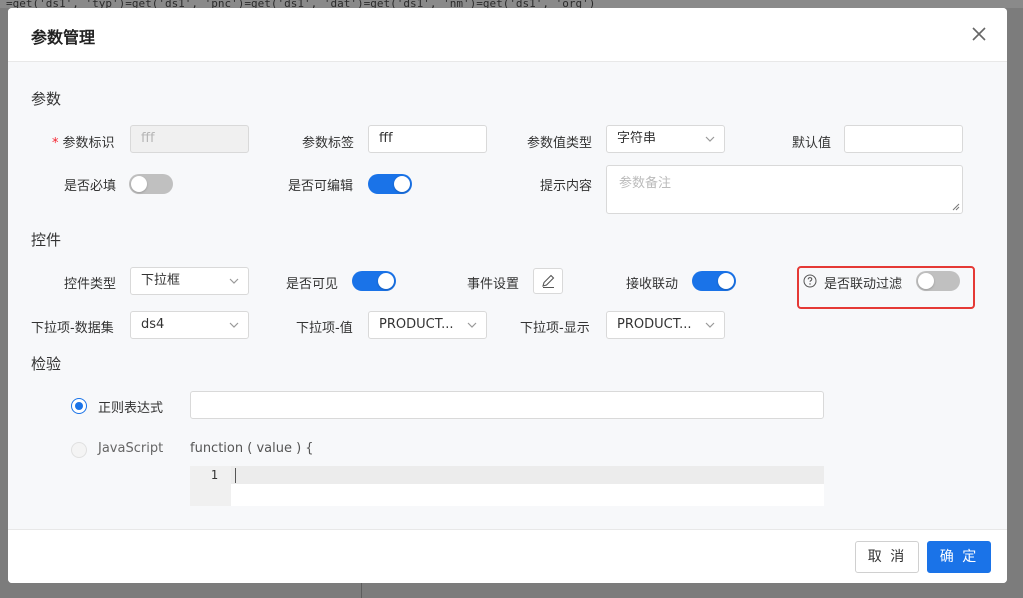 This screenshot has height=598, width=1023. Describe the element at coordinates (959, 557) in the screenshot. I see `ok-button: 确 定` at that location.